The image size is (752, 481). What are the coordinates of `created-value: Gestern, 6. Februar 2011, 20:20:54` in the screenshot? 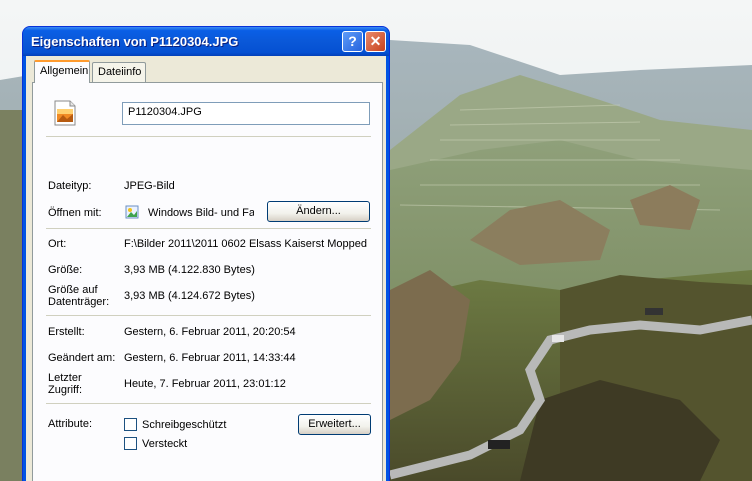 It's located at (210, 332).